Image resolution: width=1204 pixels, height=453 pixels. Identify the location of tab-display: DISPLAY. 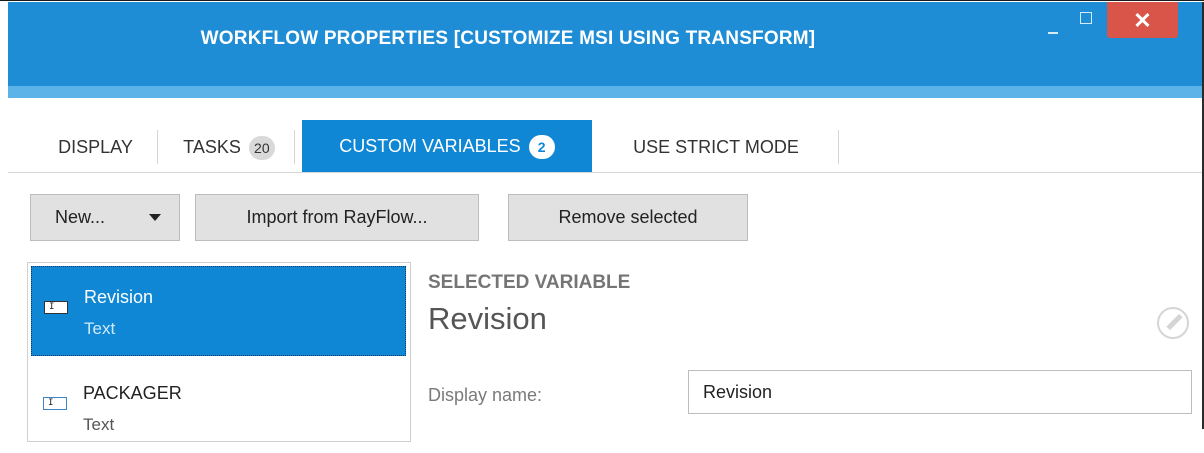
(96, 147).